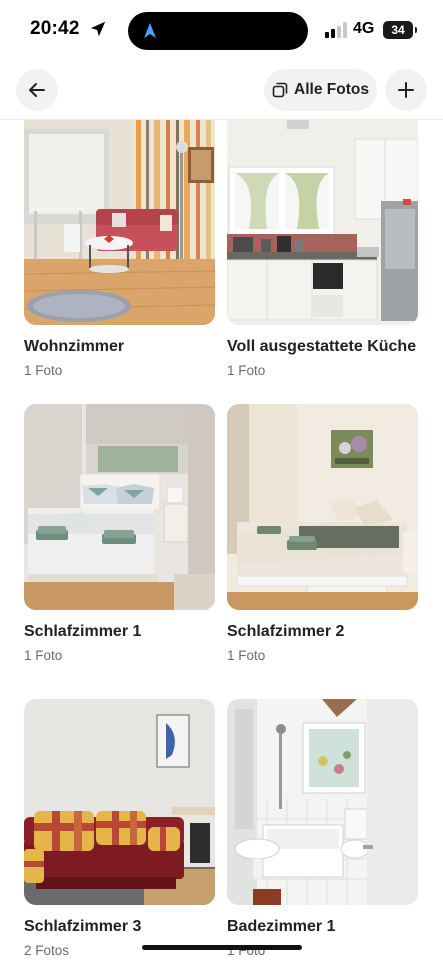  I want to click on back-button, so click(37, 90).